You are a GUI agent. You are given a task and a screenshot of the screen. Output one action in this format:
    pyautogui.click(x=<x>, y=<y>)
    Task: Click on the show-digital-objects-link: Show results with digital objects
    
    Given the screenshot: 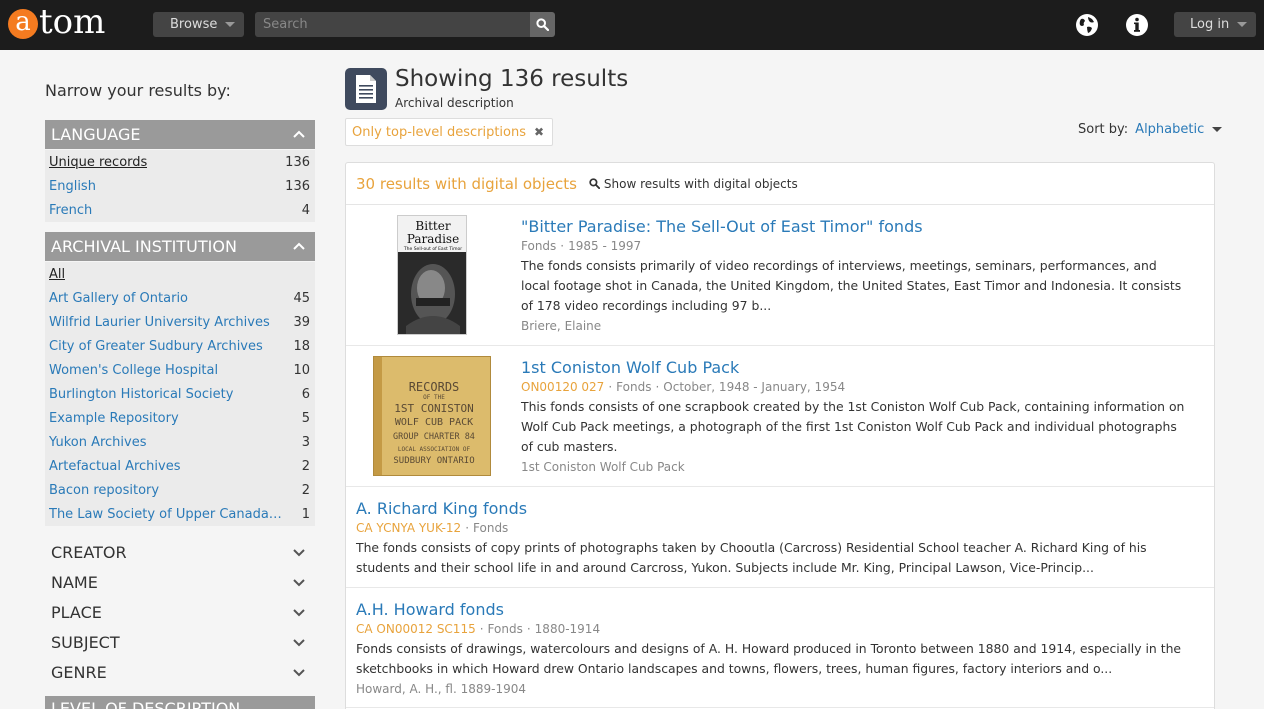 What is the action you would take?
    pyautogui.click(x=693, y=184)
    